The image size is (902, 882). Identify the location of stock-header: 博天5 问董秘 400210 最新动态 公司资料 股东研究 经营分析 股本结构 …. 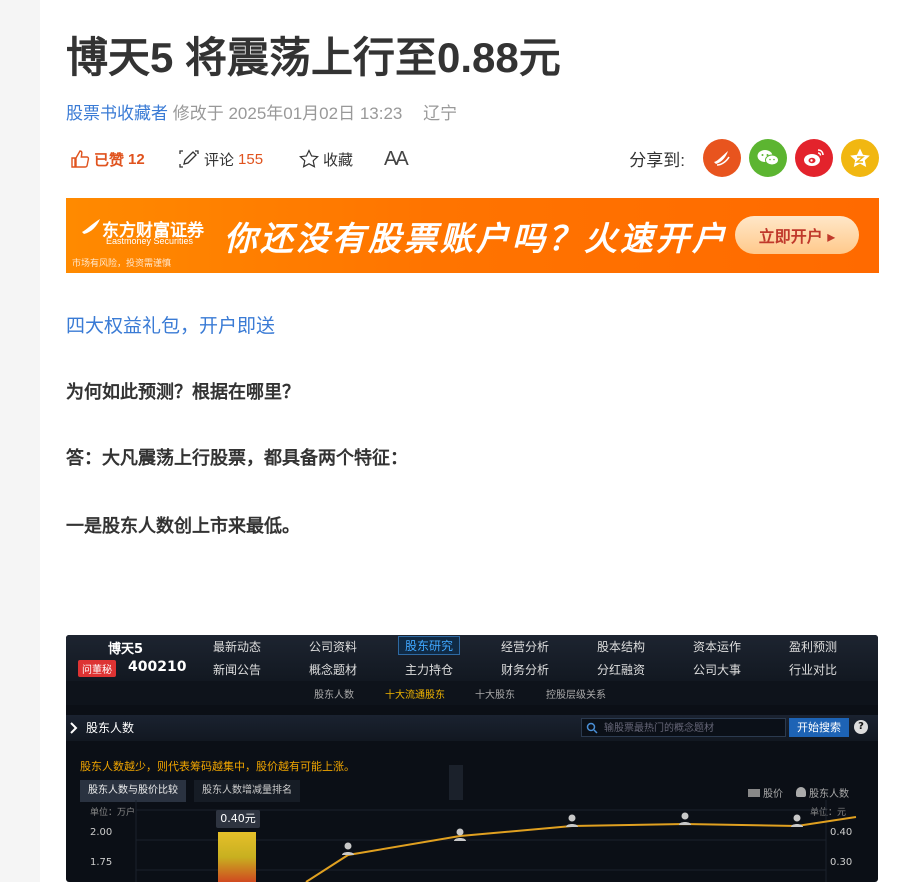
(472, 658).